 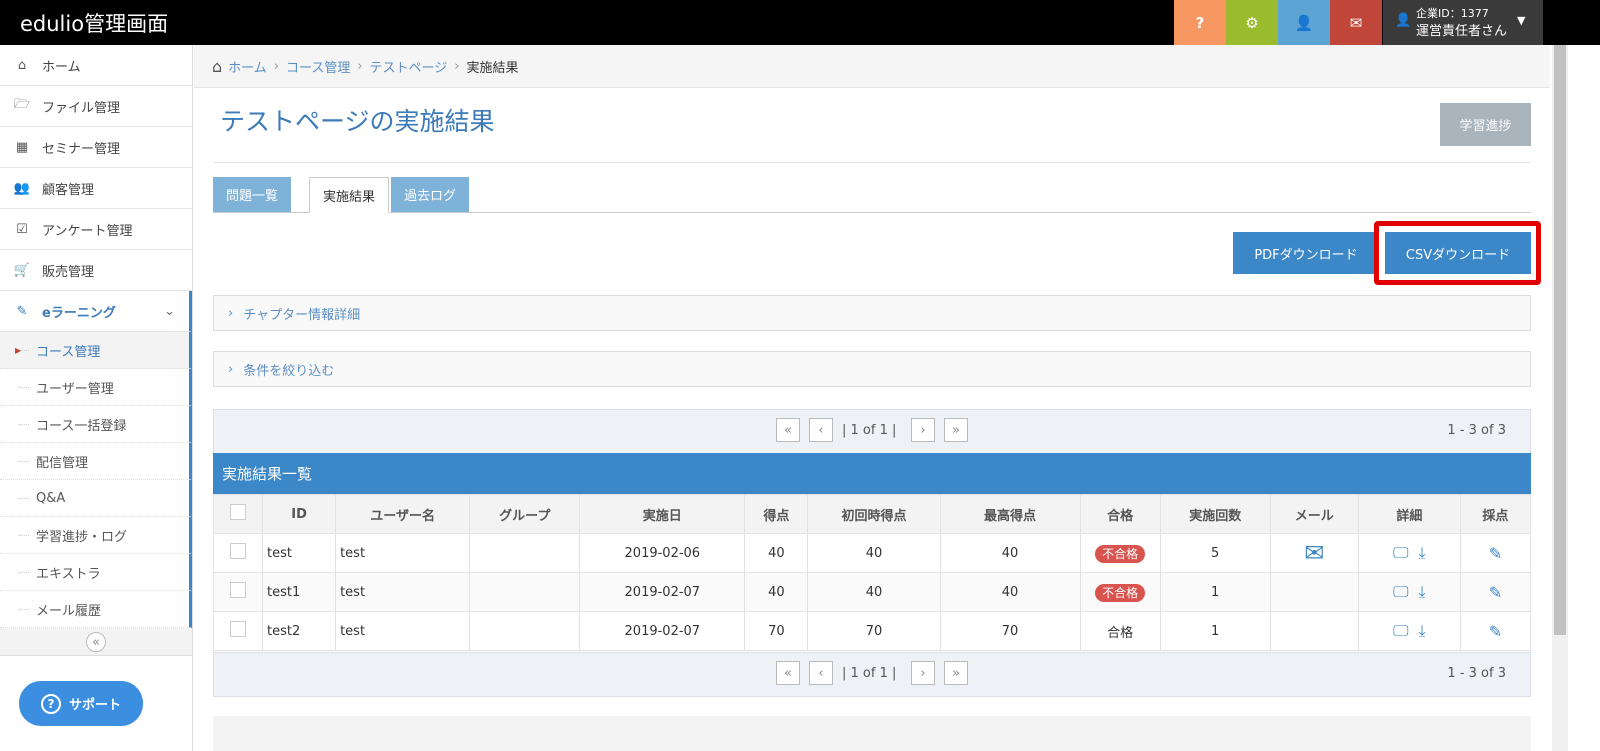 I want to click on home-icon: ⌂, so click(x=22, y=65).